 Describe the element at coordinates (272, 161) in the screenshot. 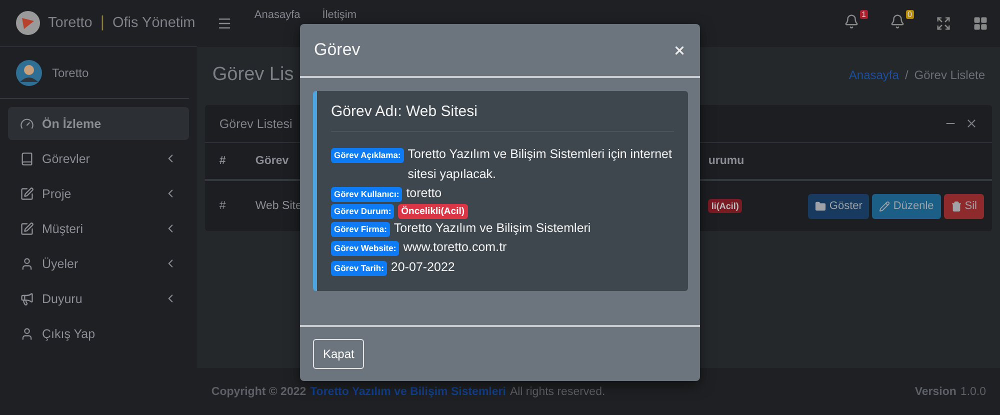

I see `column-header: Görev` at that location.